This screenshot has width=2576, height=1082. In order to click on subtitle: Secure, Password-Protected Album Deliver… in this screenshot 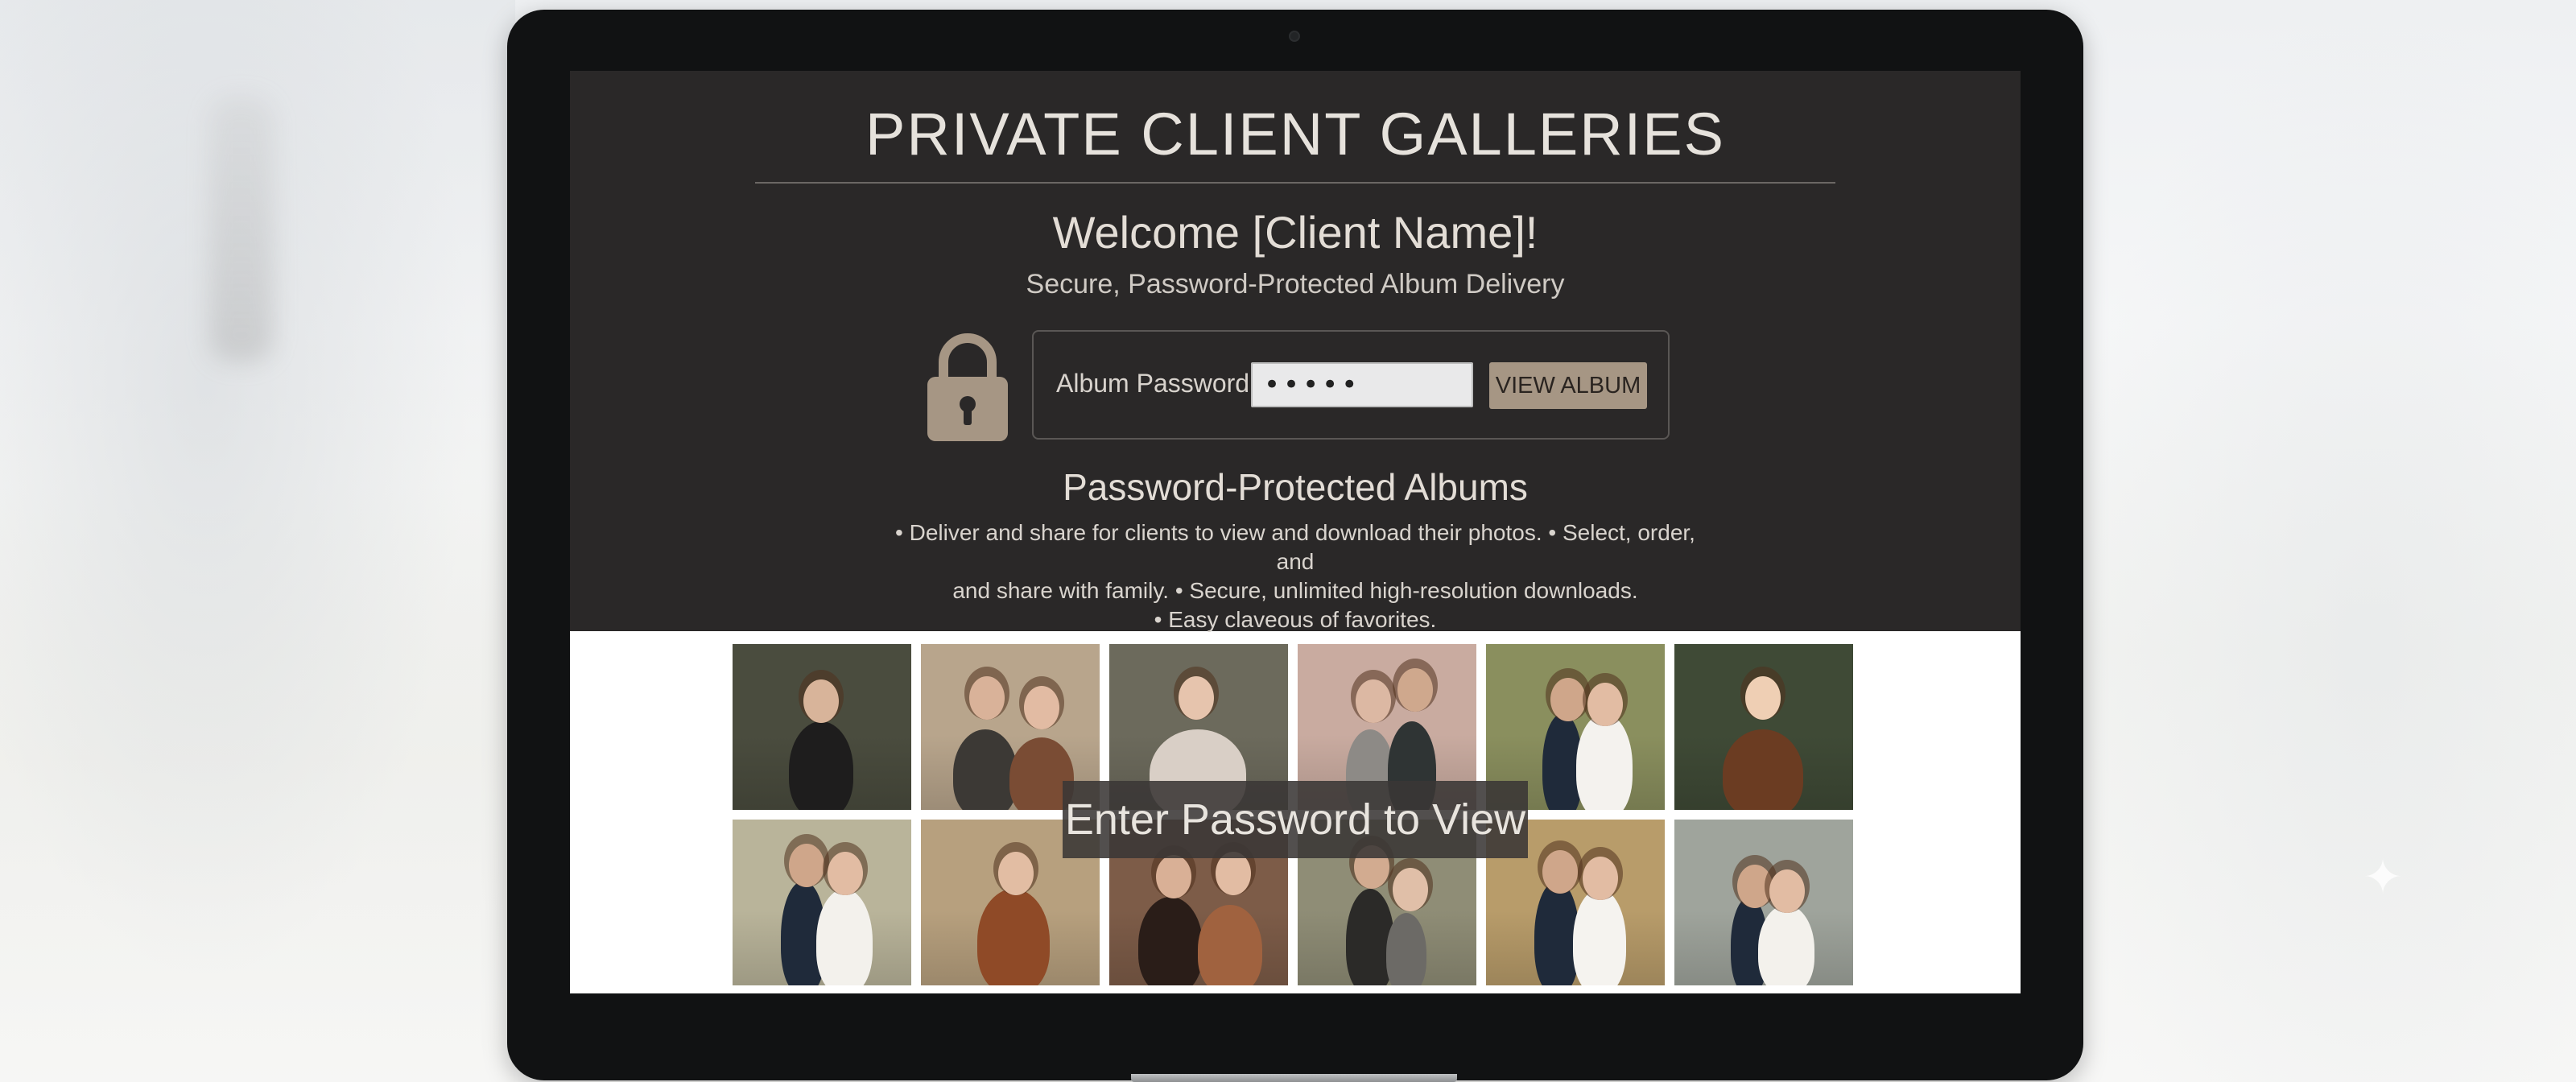, I will do `click(1295, 284)`.